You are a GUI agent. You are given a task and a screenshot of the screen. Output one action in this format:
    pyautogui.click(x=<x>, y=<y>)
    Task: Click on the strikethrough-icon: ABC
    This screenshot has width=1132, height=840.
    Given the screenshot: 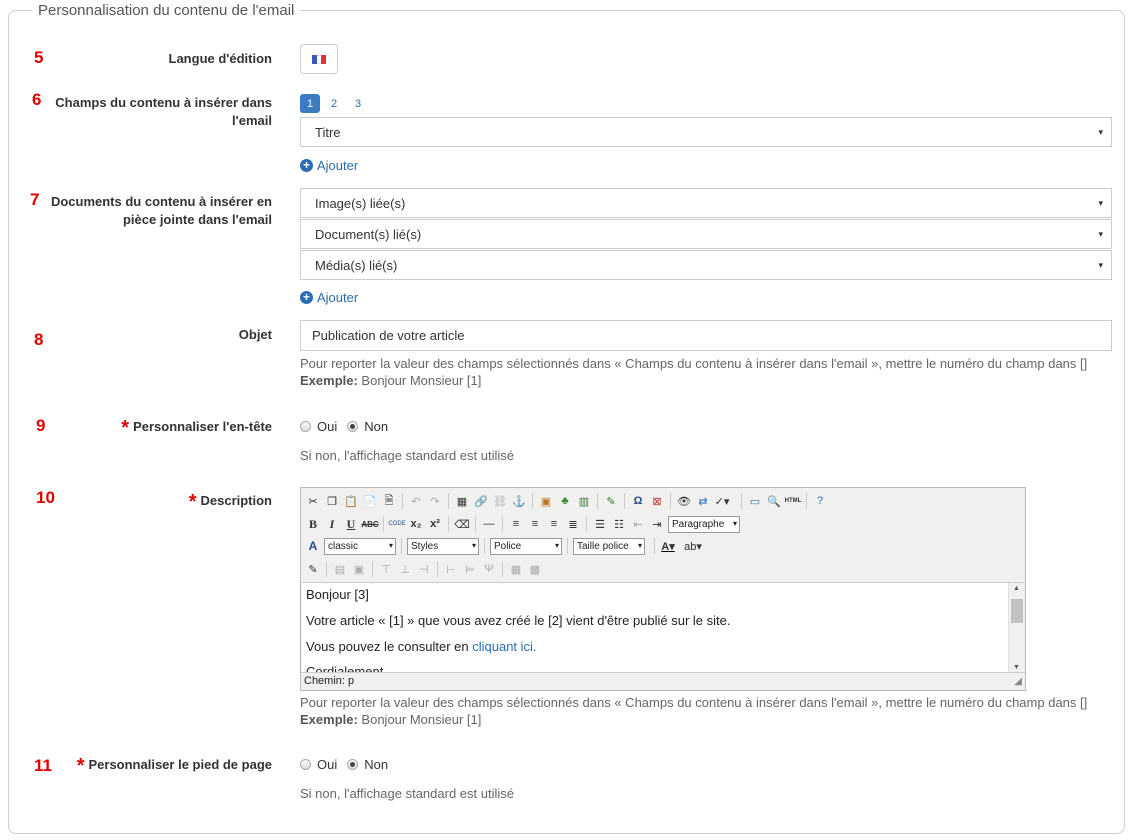 What is the action you would take?
    pyautogui.click(x=369, y=524)
    